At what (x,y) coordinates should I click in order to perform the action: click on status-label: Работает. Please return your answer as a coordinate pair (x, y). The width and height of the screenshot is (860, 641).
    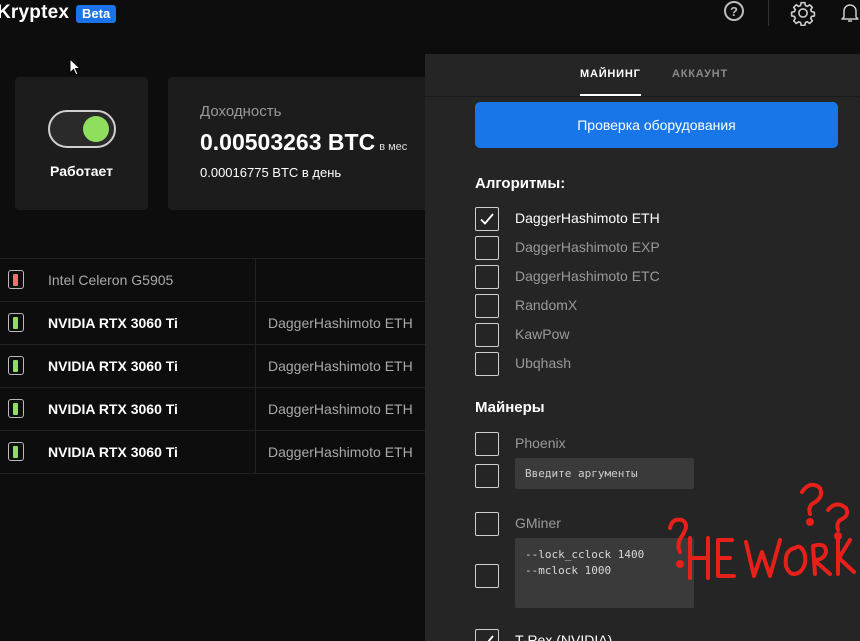
    Looking at the image, I should click on (81, 171).